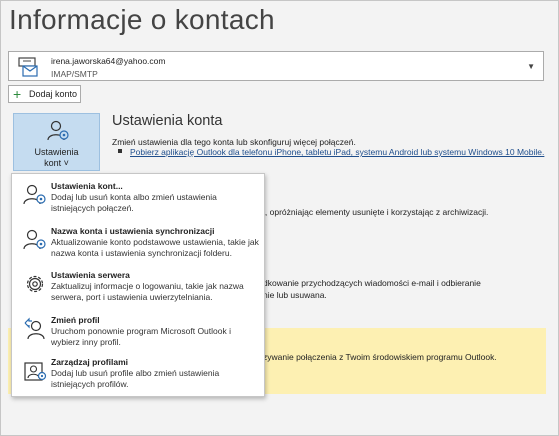  I want to click on rules-description-line2: nie lub usuwana., so click(295, 295).